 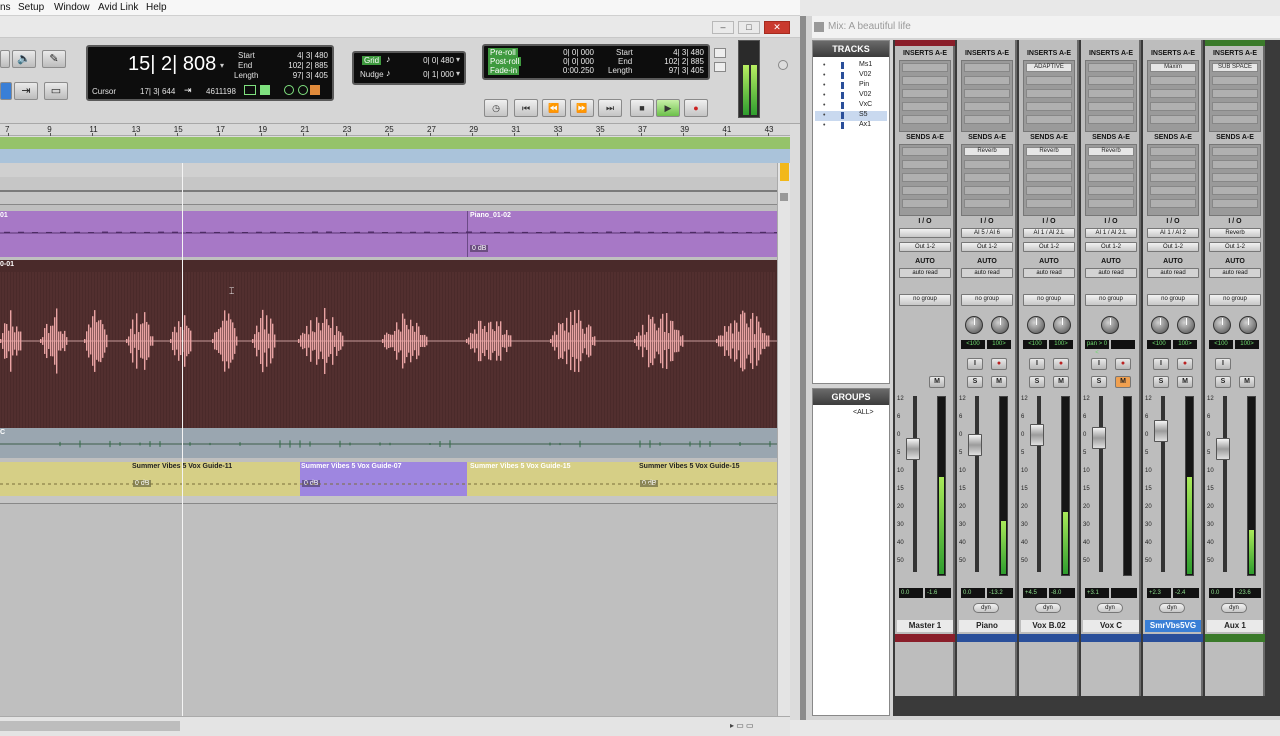 I want to click on tool-partial-button, so click(x=5, y=59).